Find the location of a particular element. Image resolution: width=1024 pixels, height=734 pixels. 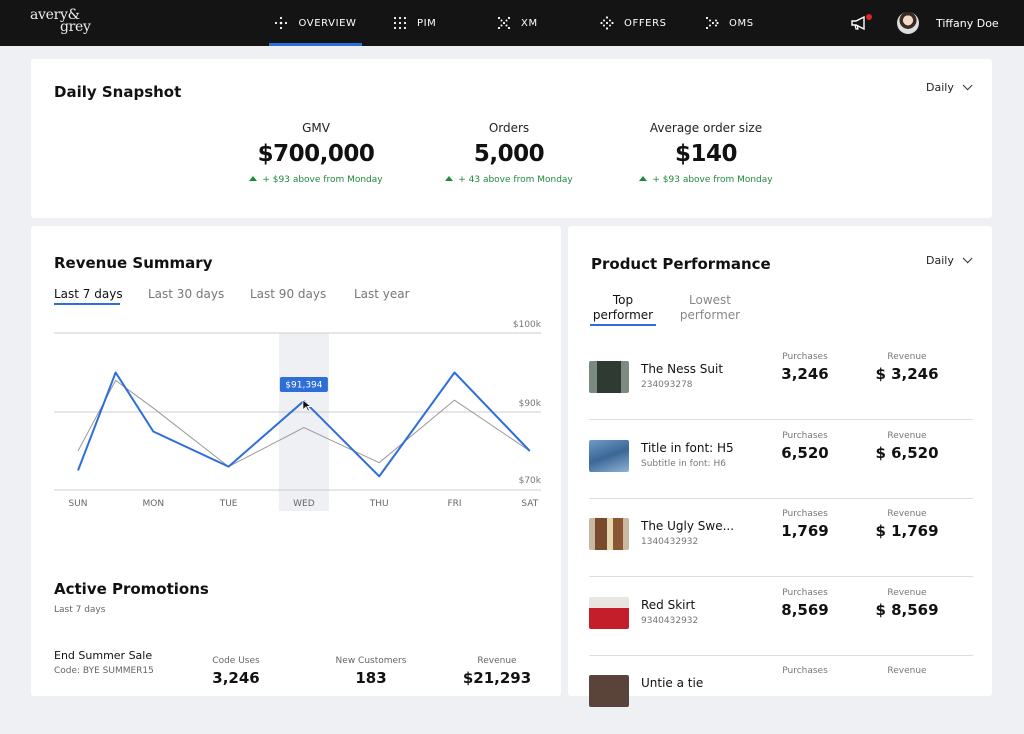

column-value: 1,769 is located at coordinates (805, 531).